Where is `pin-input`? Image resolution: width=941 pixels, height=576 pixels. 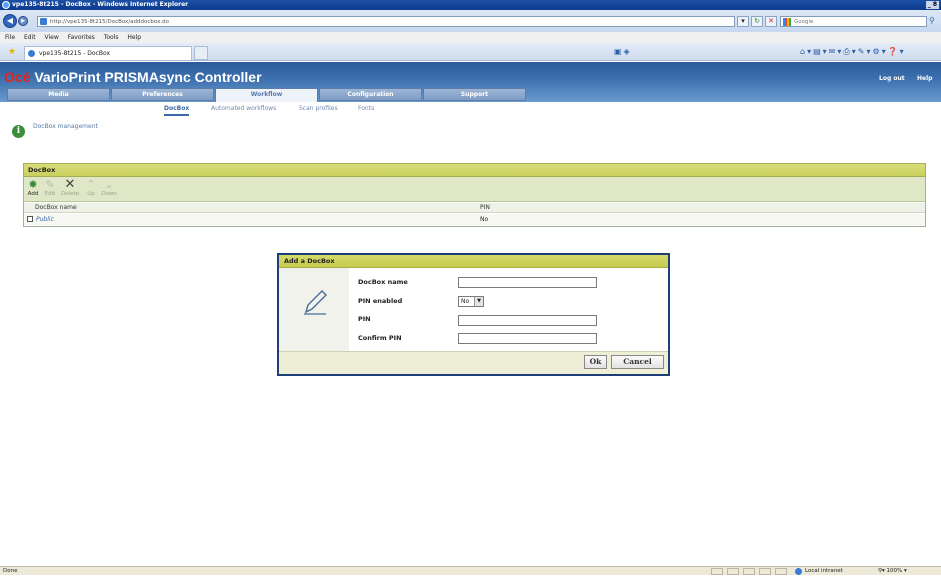
pin-input is located at coordinates (527, 320).